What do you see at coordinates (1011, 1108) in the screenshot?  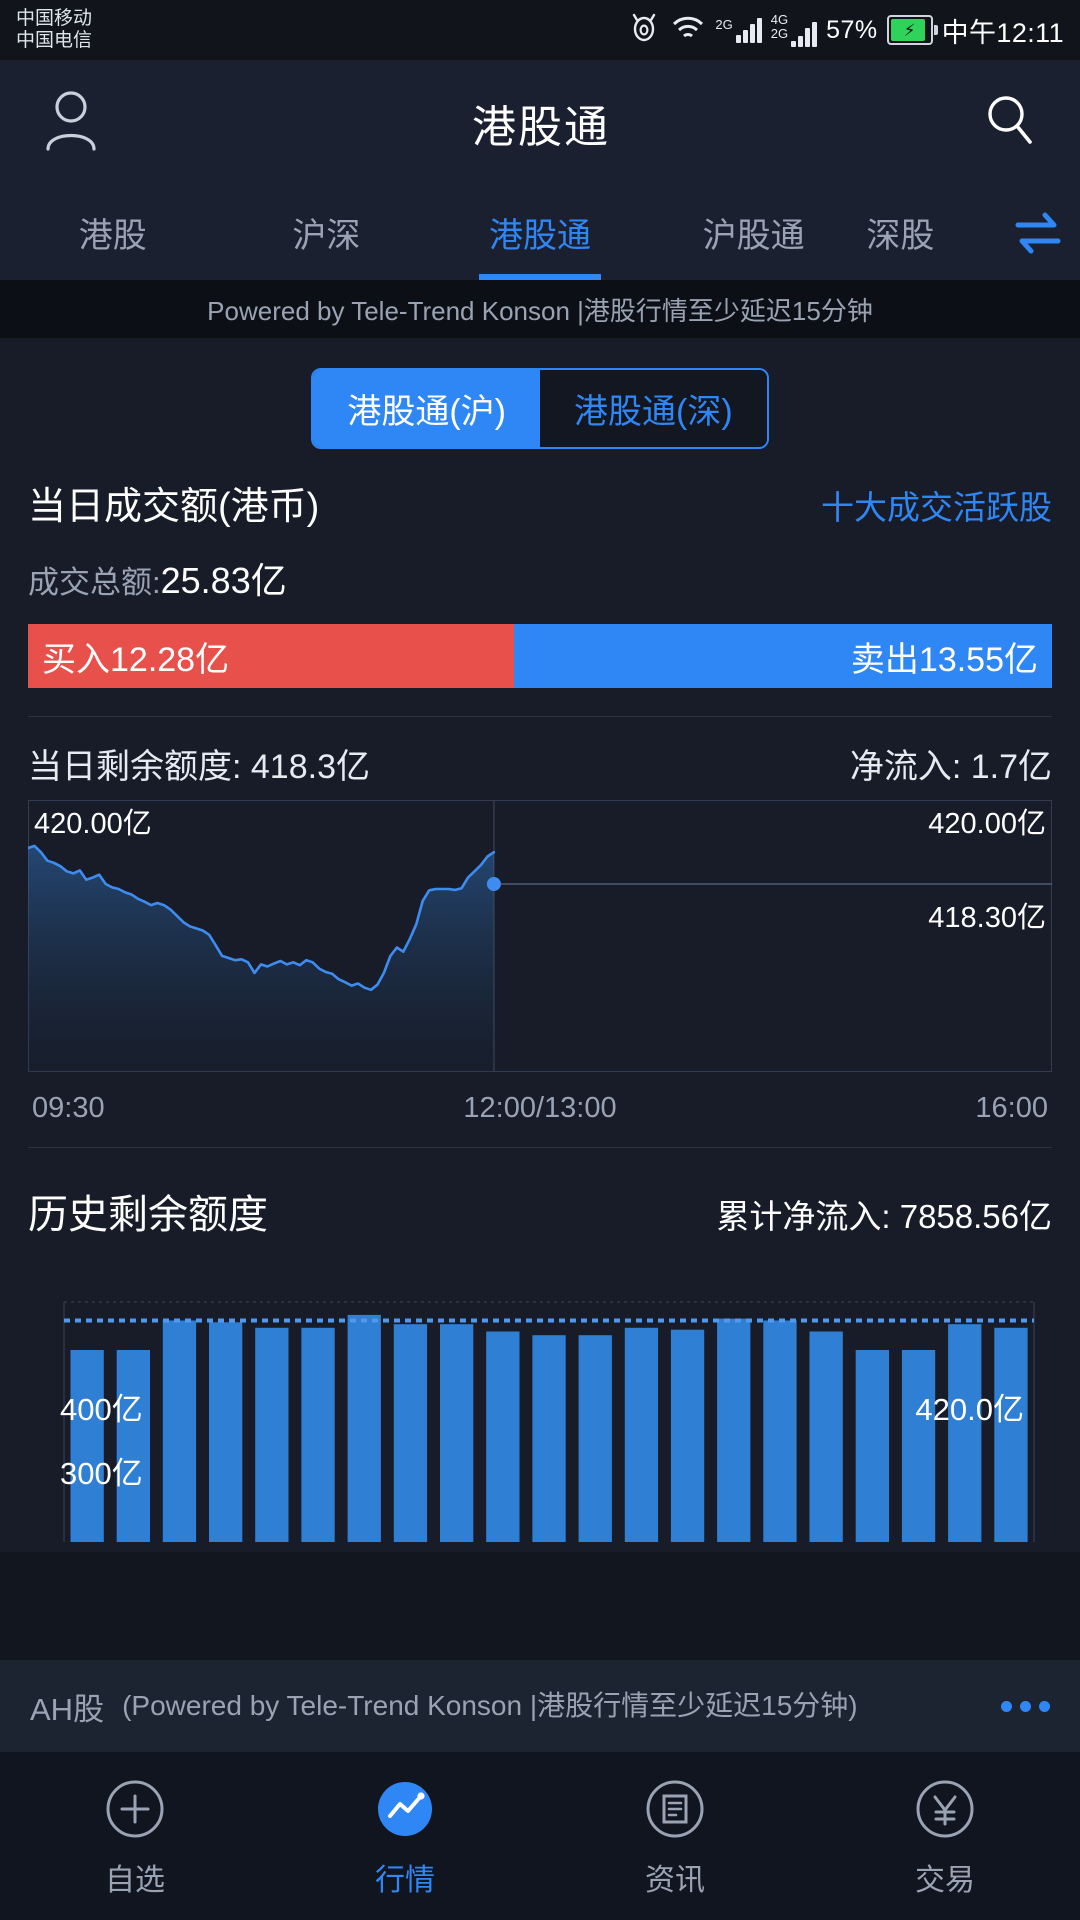 I see `time-tick-close: 16:00` at bounding box center [1011, 1108].